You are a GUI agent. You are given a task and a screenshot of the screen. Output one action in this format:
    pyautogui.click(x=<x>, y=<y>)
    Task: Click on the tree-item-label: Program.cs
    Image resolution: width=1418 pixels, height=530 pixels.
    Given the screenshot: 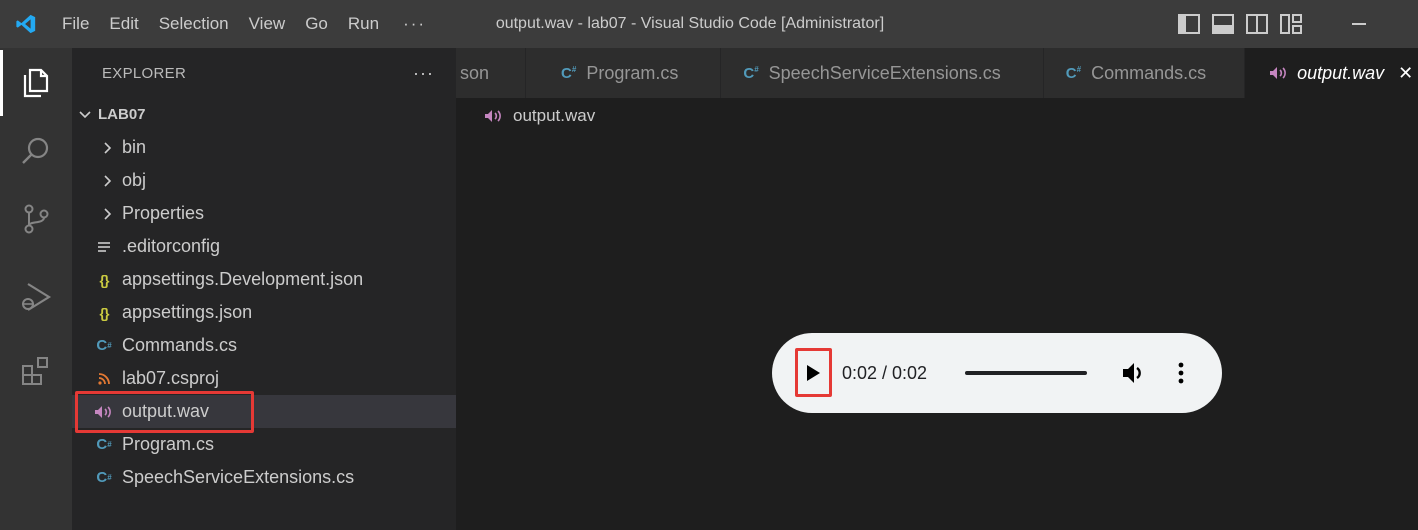 What is the action you would take?
    pyautogui.click(x=168, y=444)
    